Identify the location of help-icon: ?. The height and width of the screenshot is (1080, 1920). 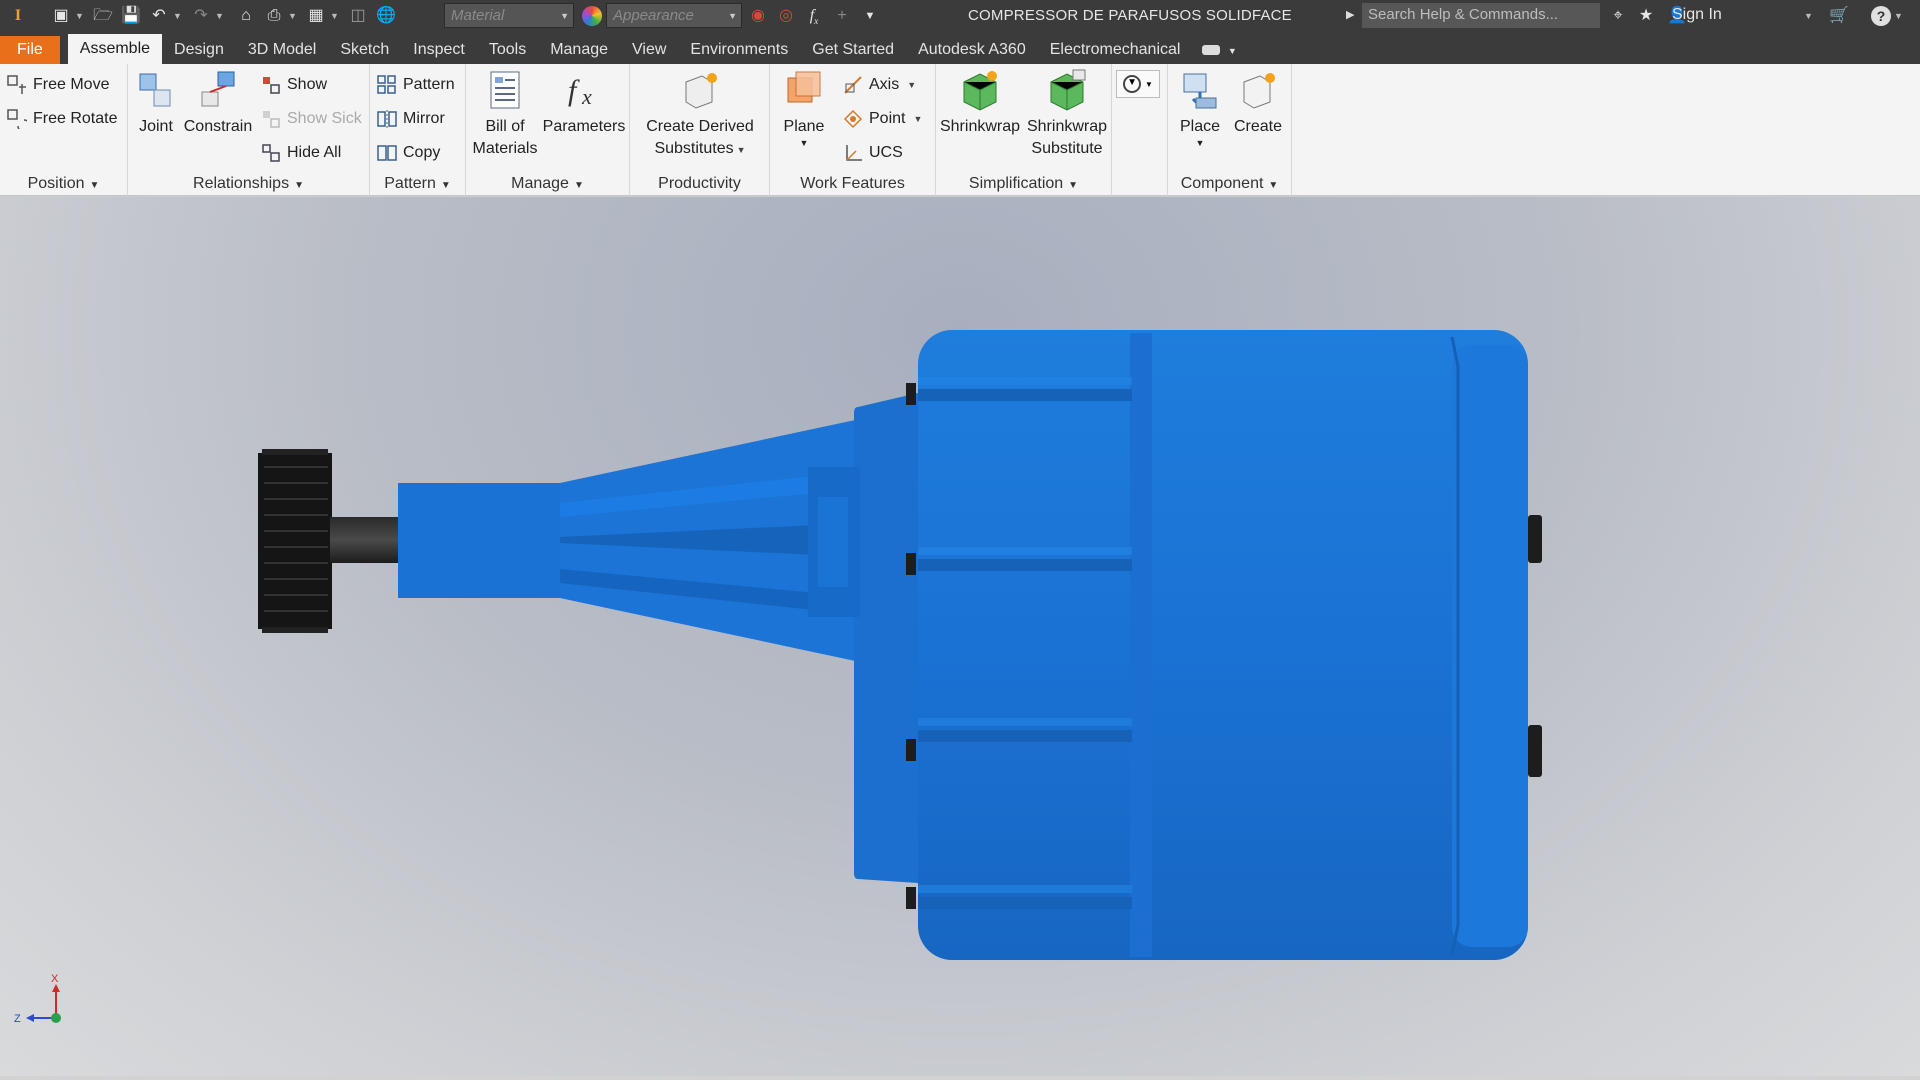
(1881, 16).